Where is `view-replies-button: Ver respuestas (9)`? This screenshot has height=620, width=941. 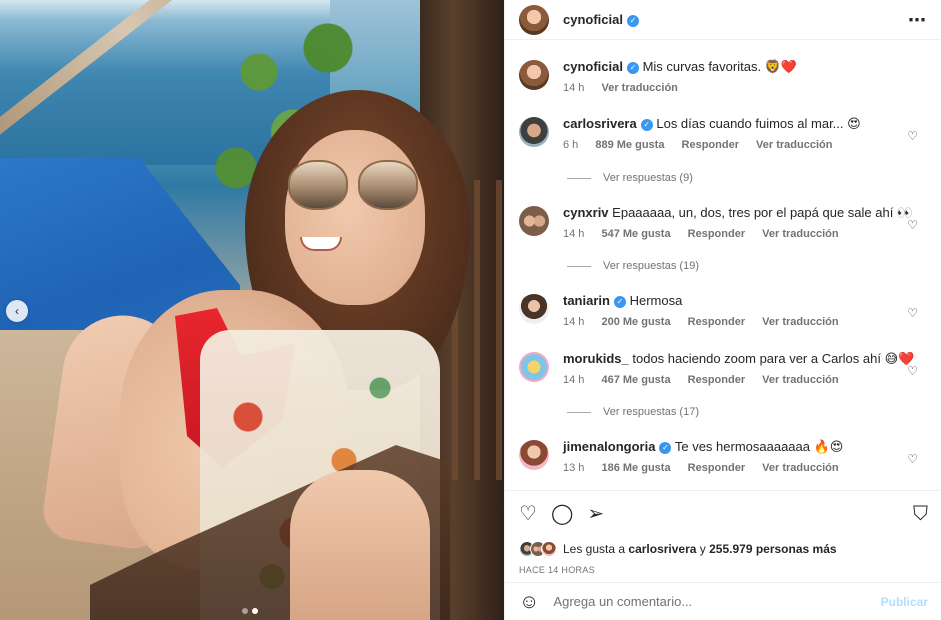
view-replies-button: Ver respuestas (9) is located at coordinates (630, 178).